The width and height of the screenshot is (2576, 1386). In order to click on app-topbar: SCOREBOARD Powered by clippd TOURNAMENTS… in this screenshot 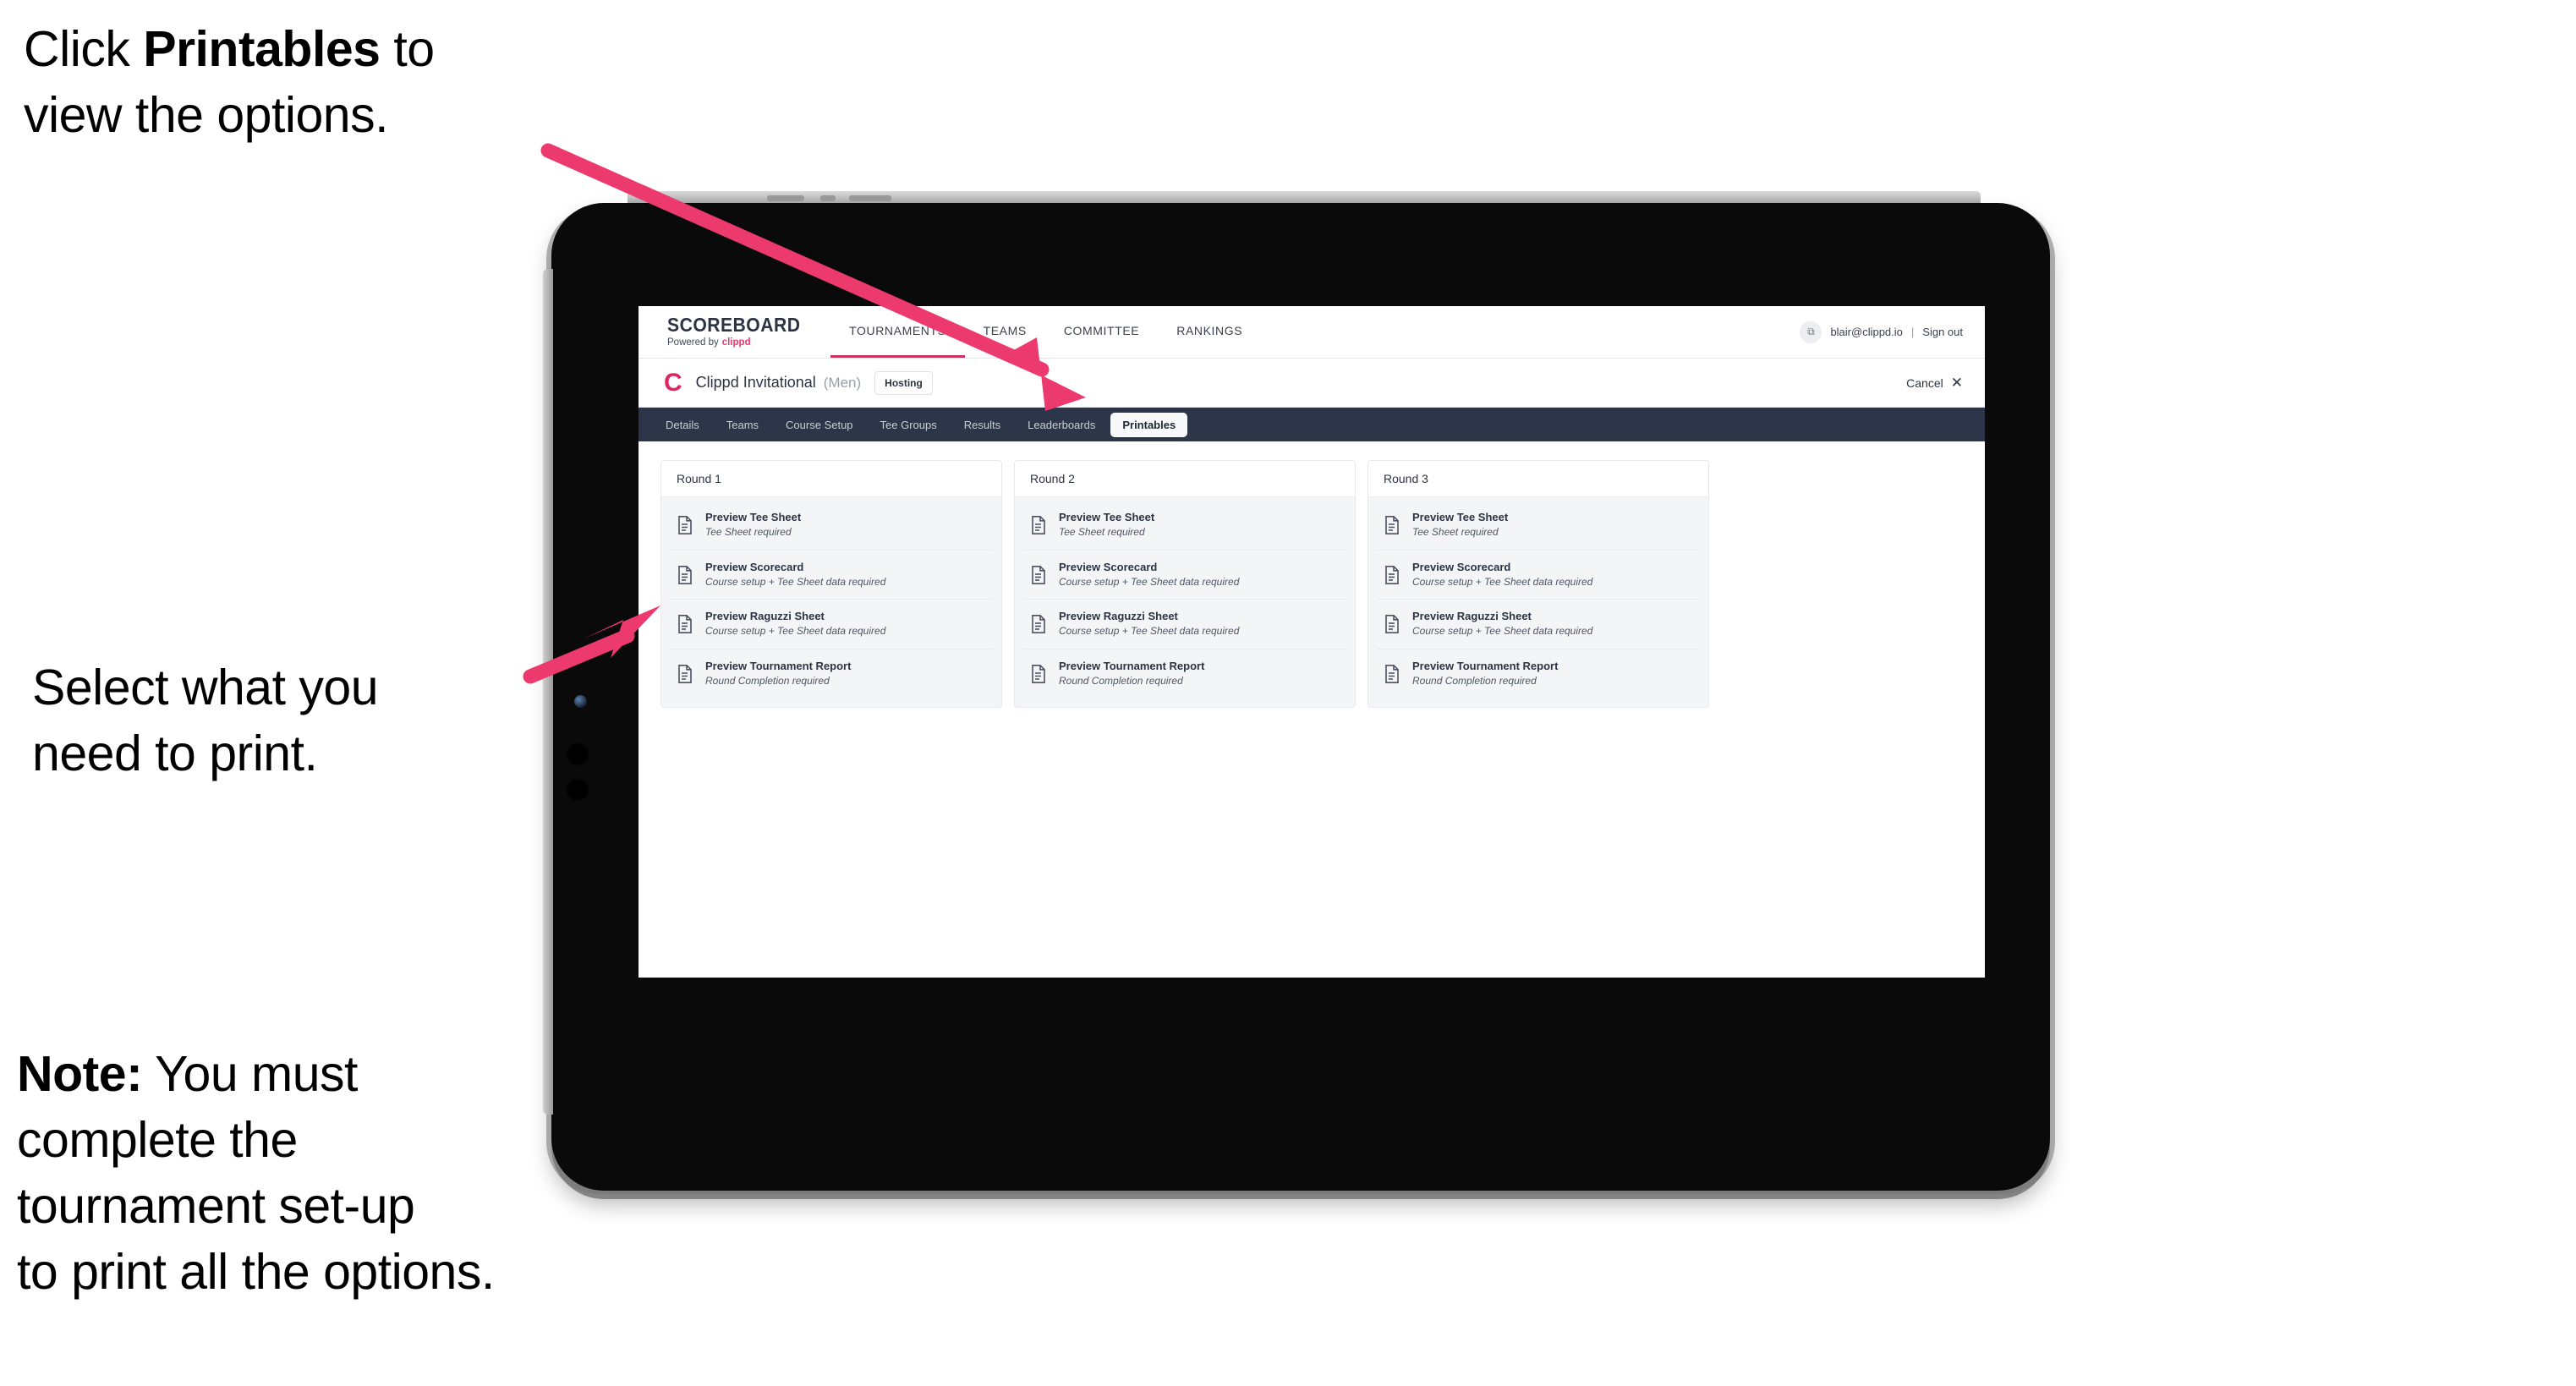, I will do `click(1312, 332)`.